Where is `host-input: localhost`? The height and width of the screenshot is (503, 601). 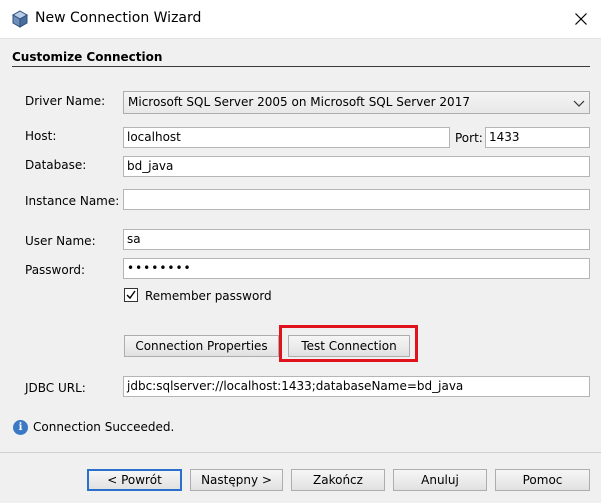
host-input: localhost is located at coordinates (286, 137).